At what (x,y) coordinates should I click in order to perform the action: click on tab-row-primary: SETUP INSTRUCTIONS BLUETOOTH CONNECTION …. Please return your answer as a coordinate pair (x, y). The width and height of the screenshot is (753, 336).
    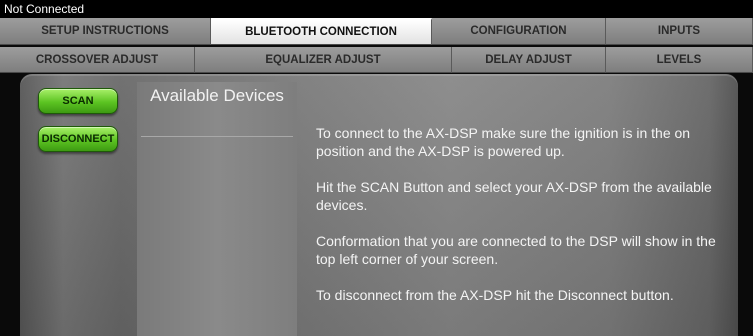
    Looking at the image, I should click on (376, 31).